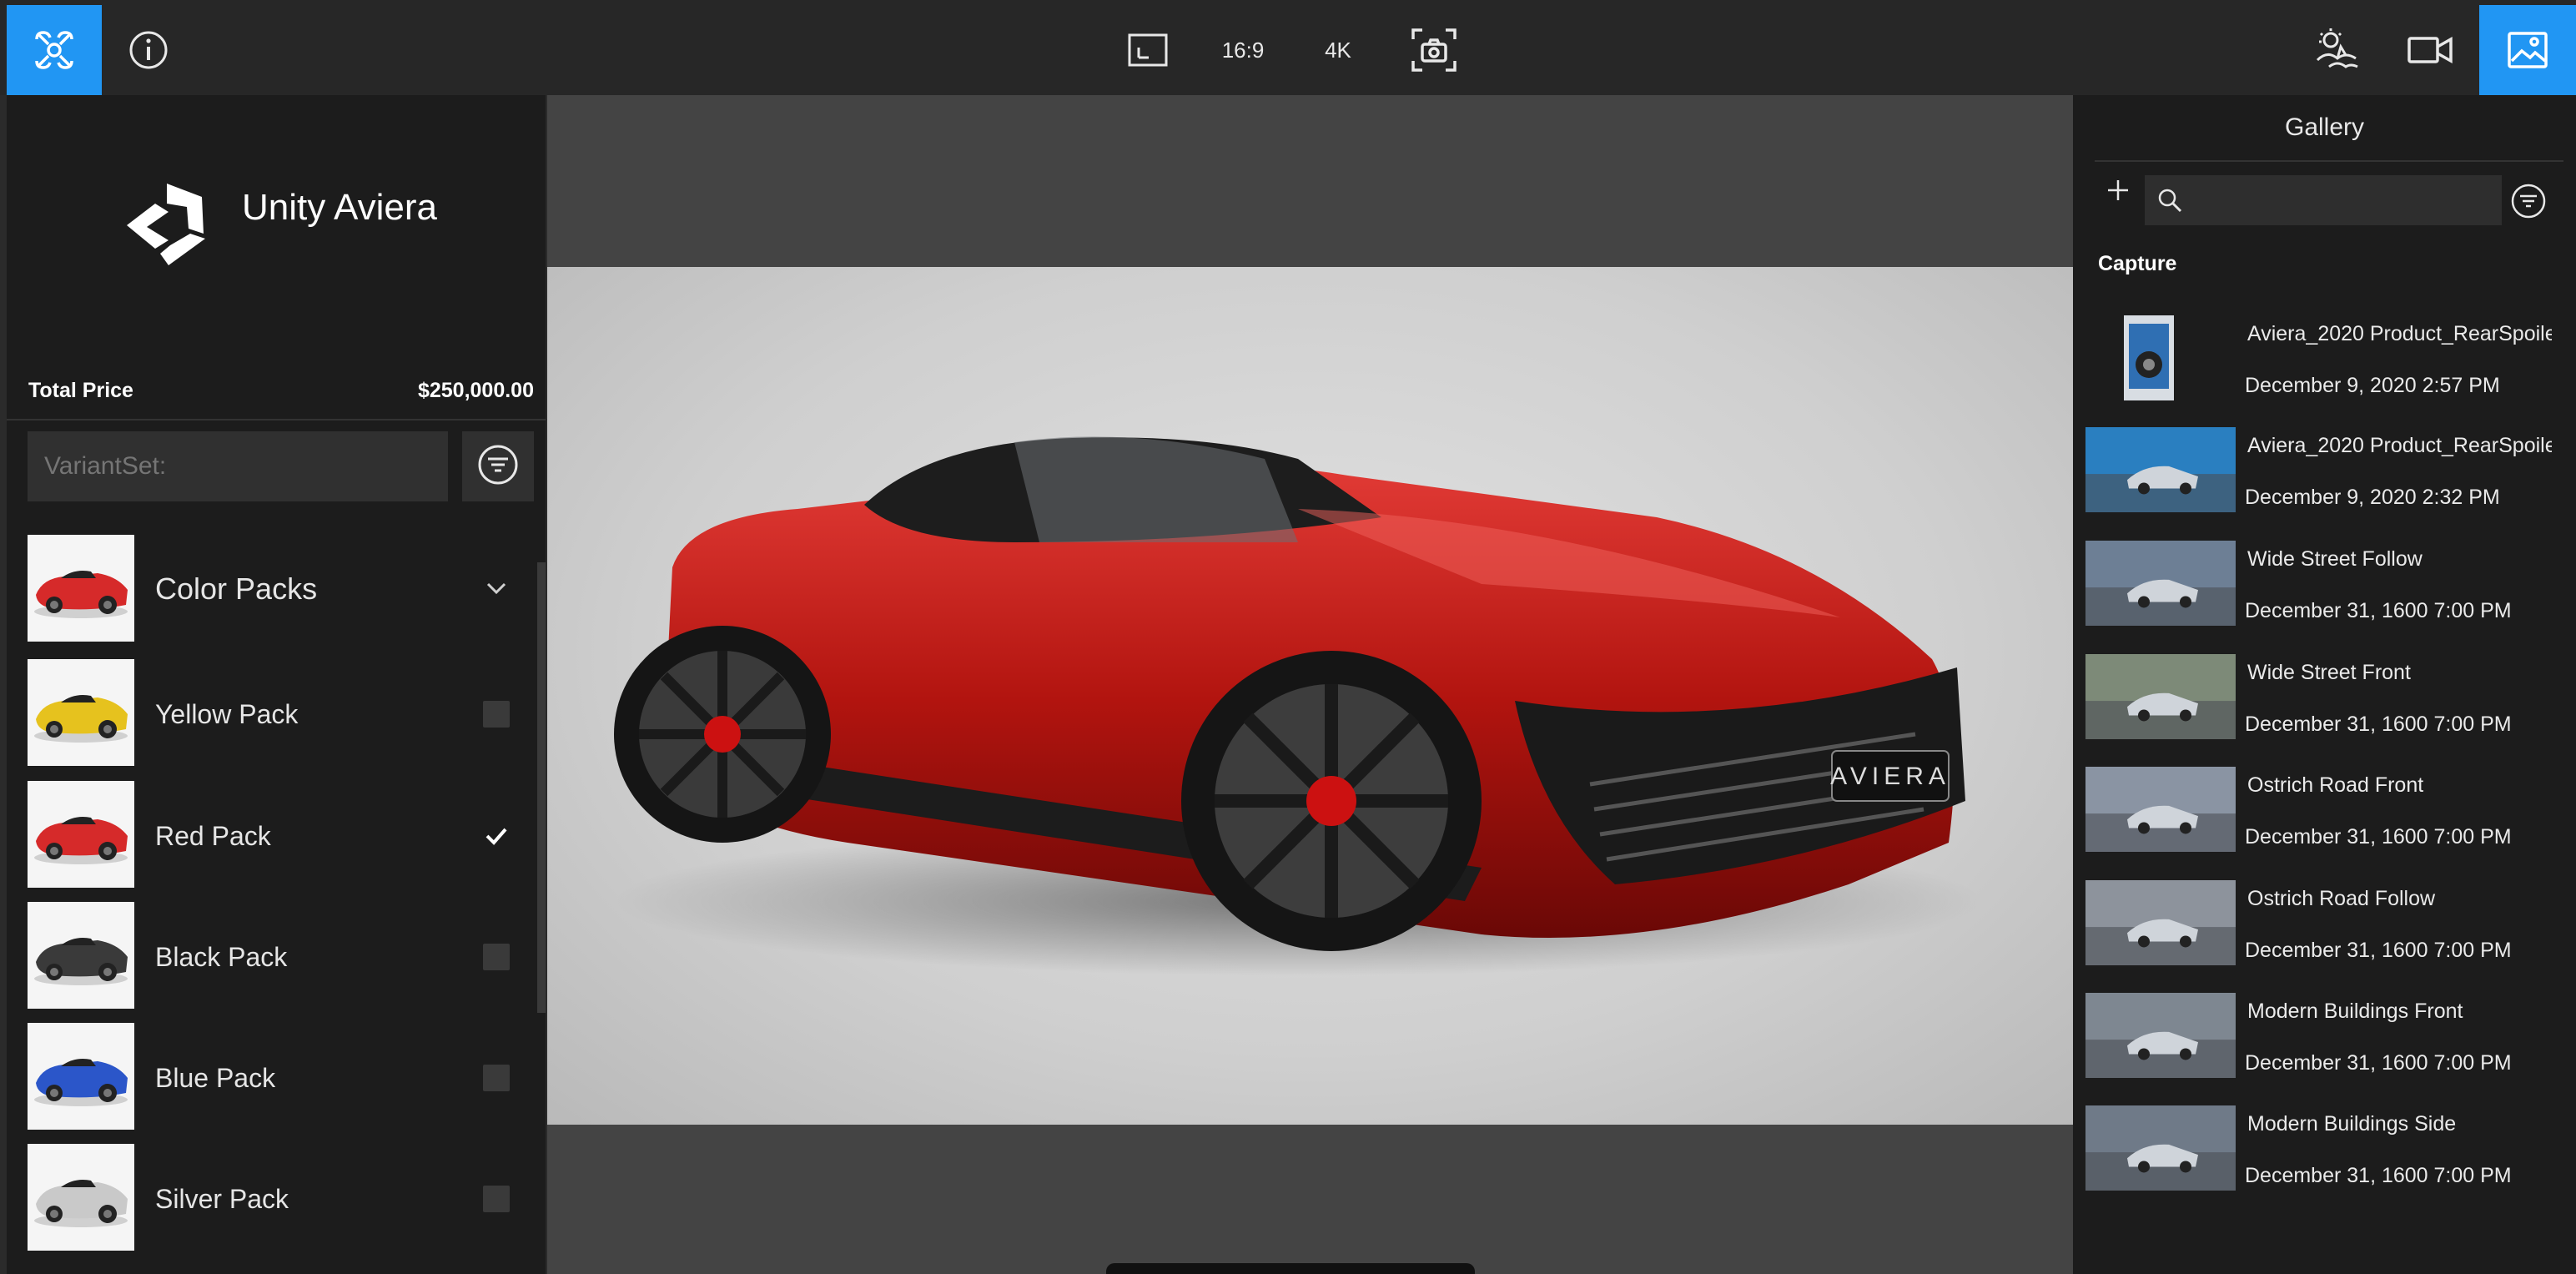 Image resolution: width=2576 pixels, height=1274 pixels. I want to click on variant-item-red-pack: Red Pack, so click(278, 835).